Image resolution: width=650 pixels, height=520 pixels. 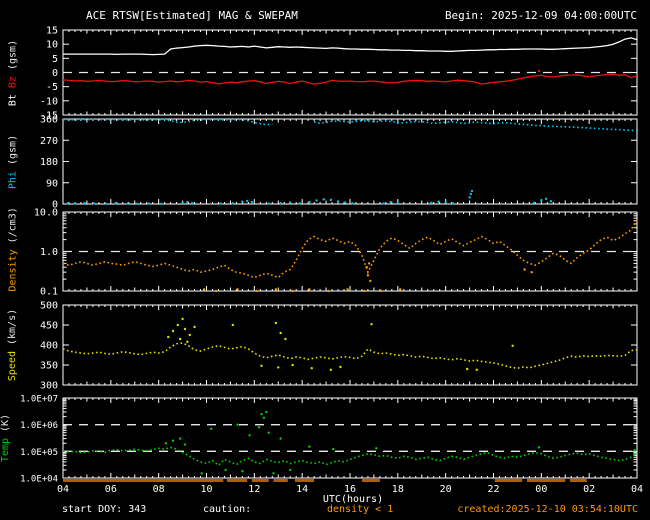 What do you see at coordinates (350, 456) in the screenshot?
I see `series-temp` at bounding box center [350, 456].